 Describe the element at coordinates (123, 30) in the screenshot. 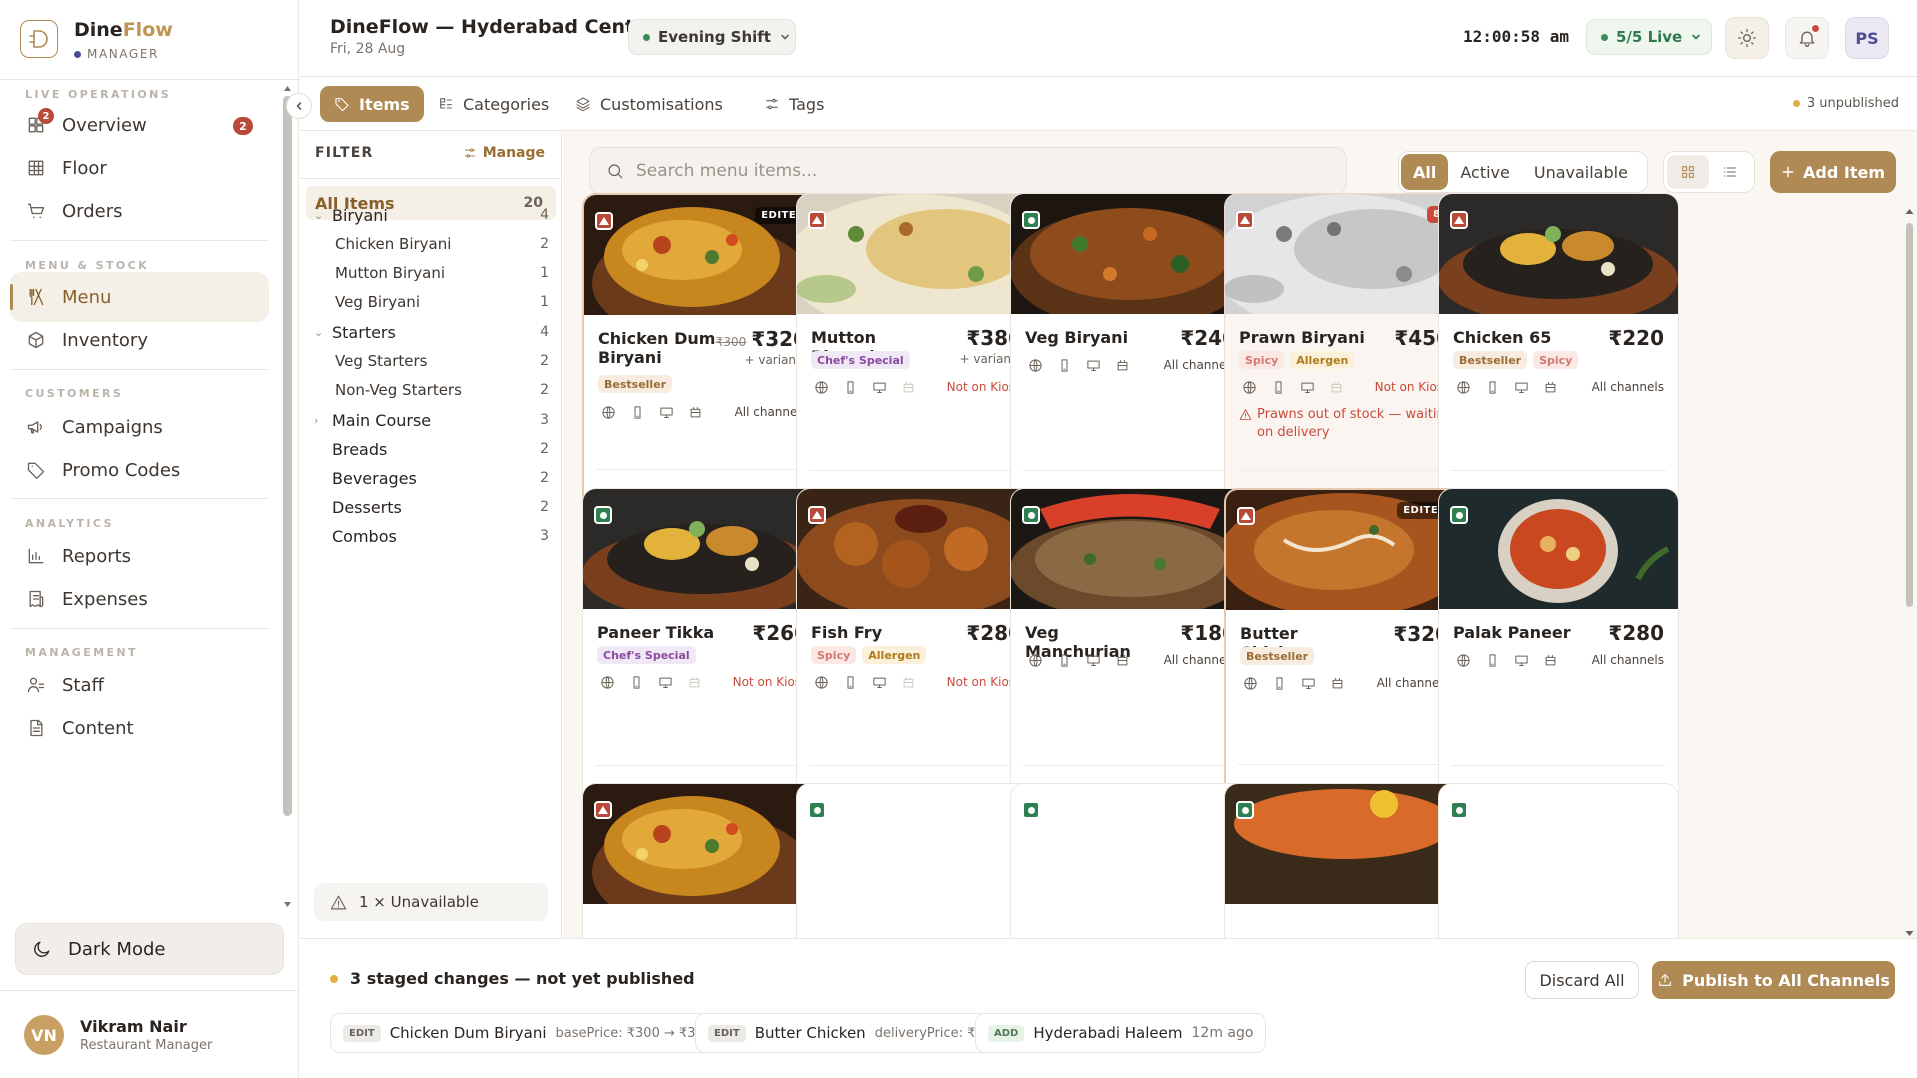

I see `brand-name: DineFlow` at that location.